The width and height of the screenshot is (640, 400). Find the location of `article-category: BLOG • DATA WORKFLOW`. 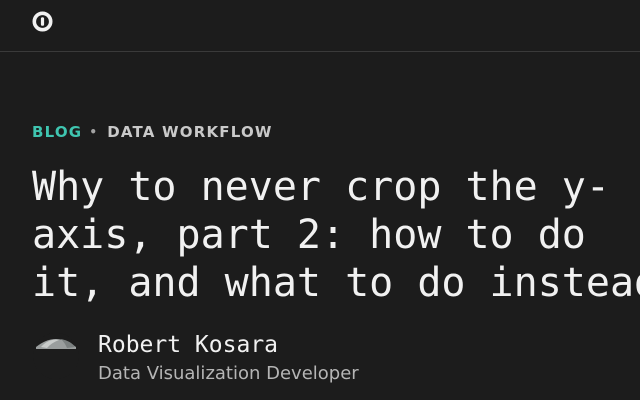

article-category: BLOG • DATA WORKFLOW is located at coordinates (152, 132).